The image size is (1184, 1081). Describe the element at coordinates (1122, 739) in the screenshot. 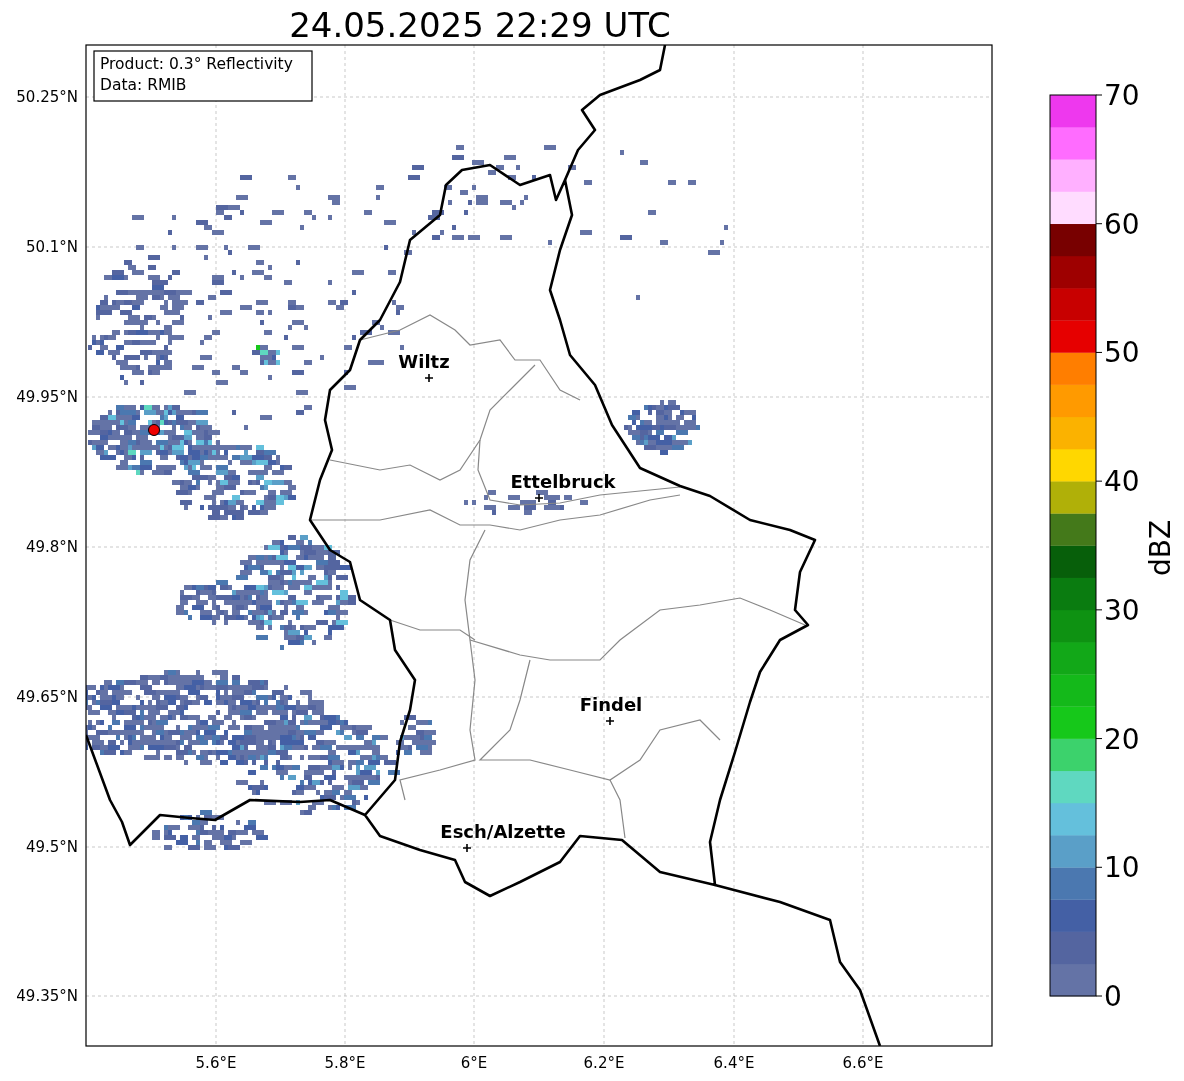

I see `colorbar-tick-label: 20` at that location.